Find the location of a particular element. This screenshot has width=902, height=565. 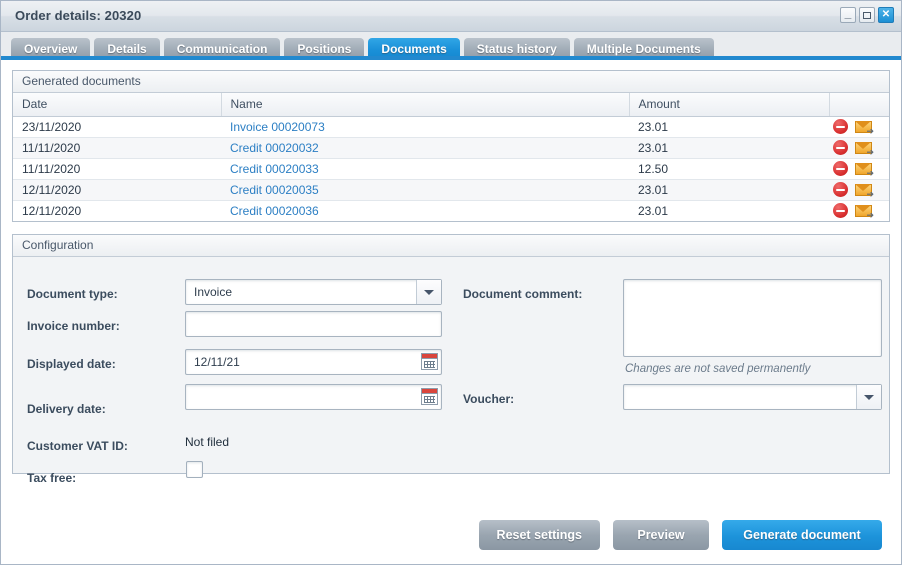

window-title: Order details: 20320 is located at coordinates (78, 15).